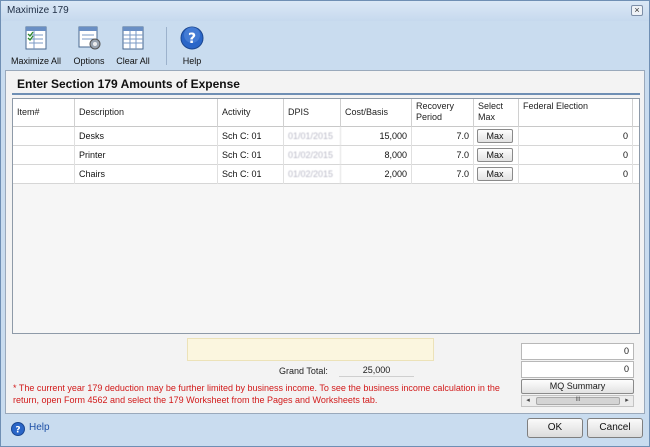  Describe the element at coordinates (637, 113) in the screenshot. I see `column-header-filler` at that location.